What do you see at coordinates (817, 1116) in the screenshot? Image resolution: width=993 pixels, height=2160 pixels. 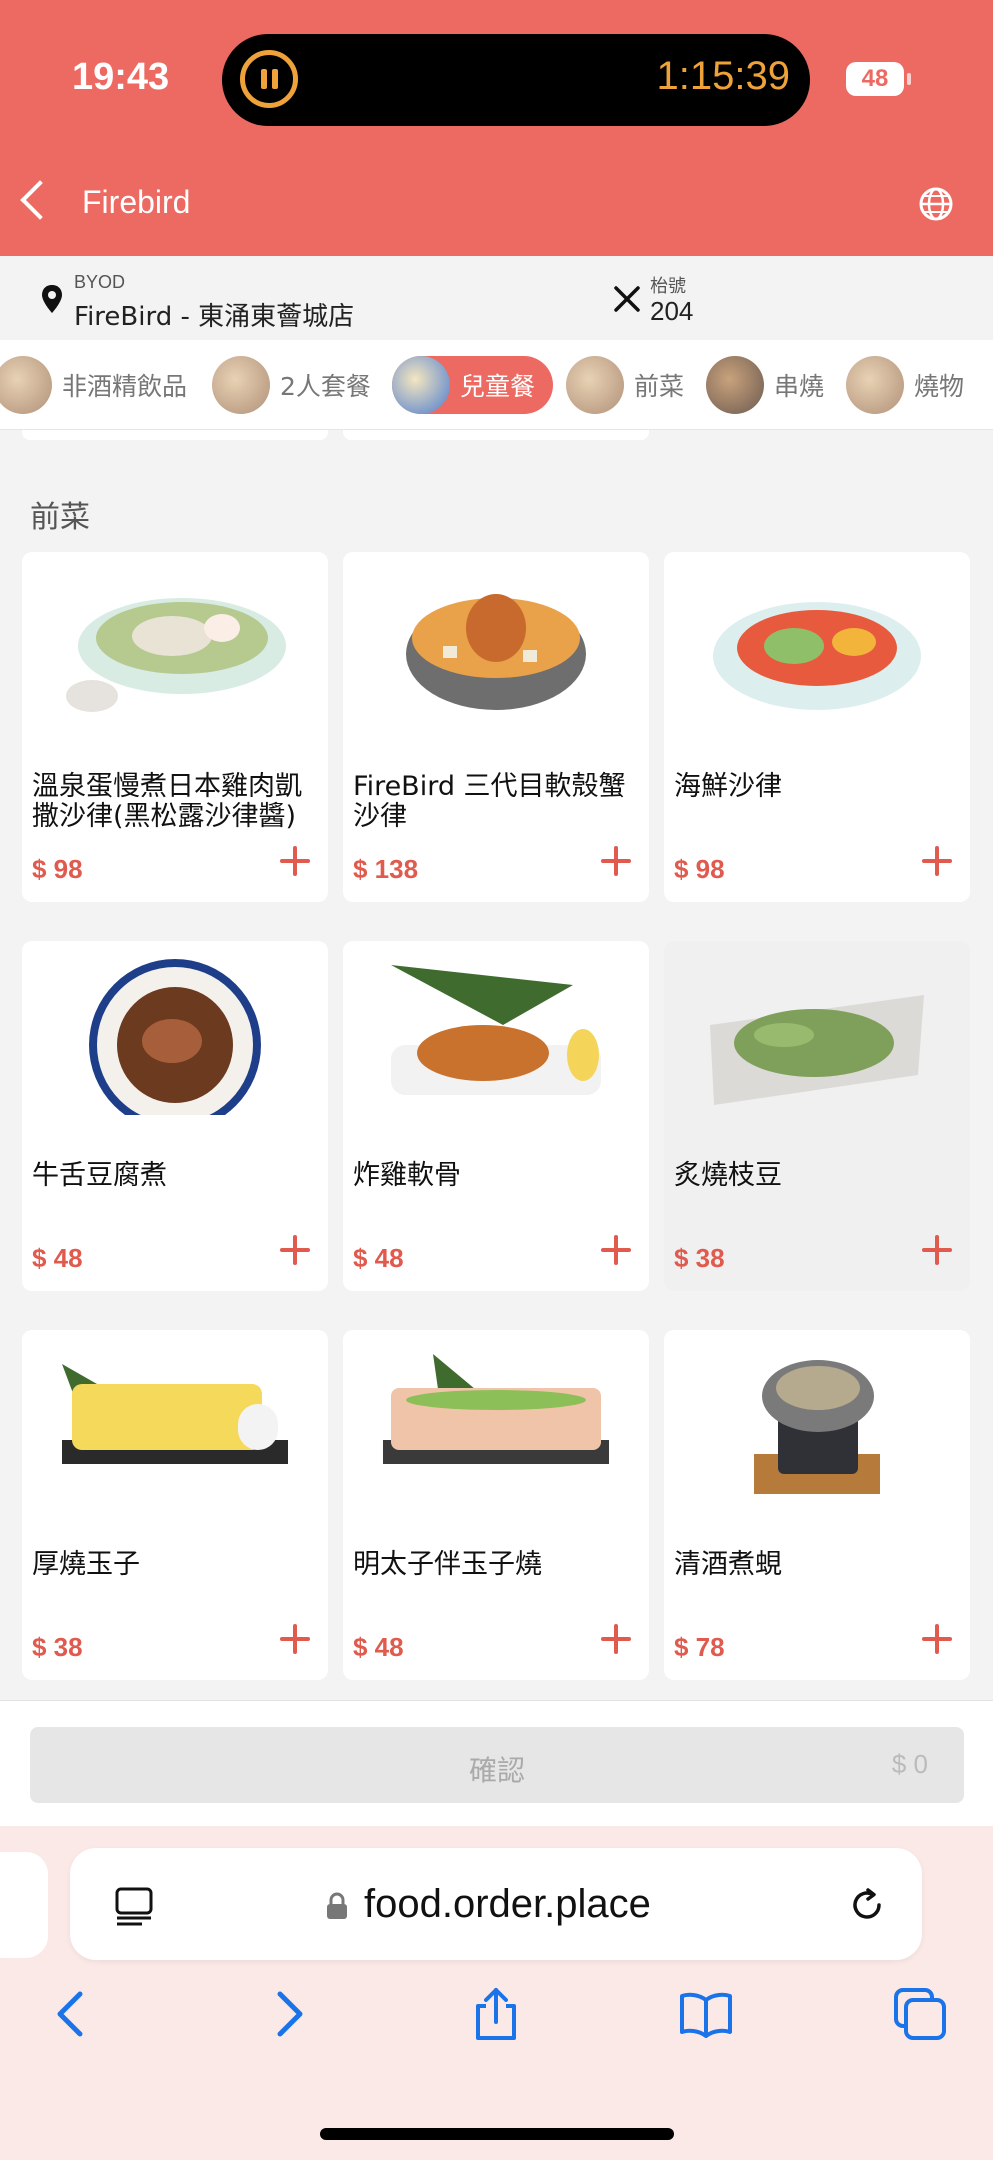 I see `menu-item-card: 炙燒枝豆 $ 38` at bounding box center [817, 1116].